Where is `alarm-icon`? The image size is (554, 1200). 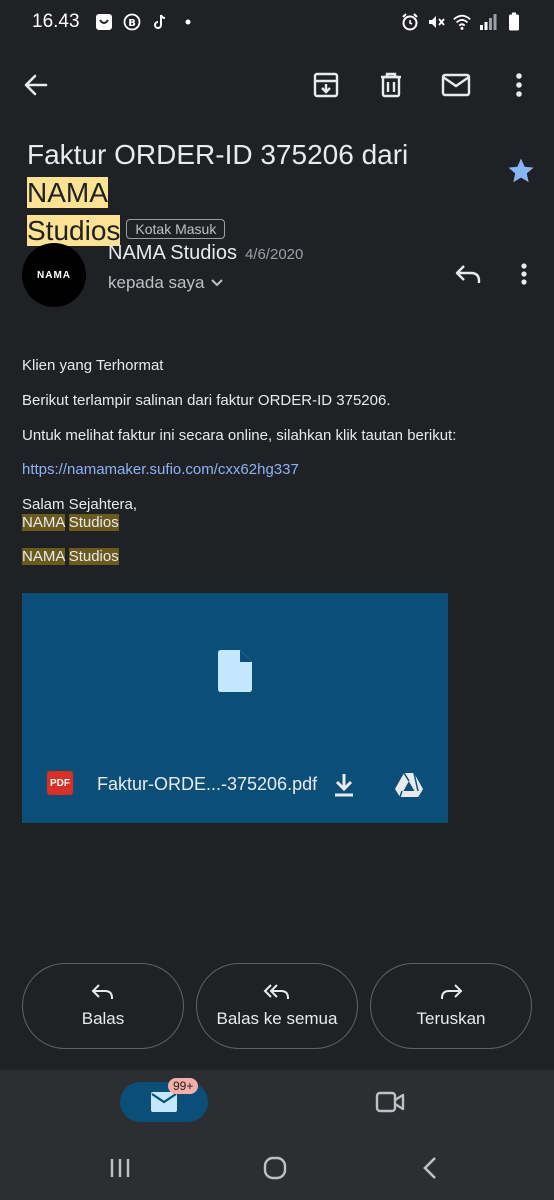
alarm-icon is located at coordinates (410, 22).